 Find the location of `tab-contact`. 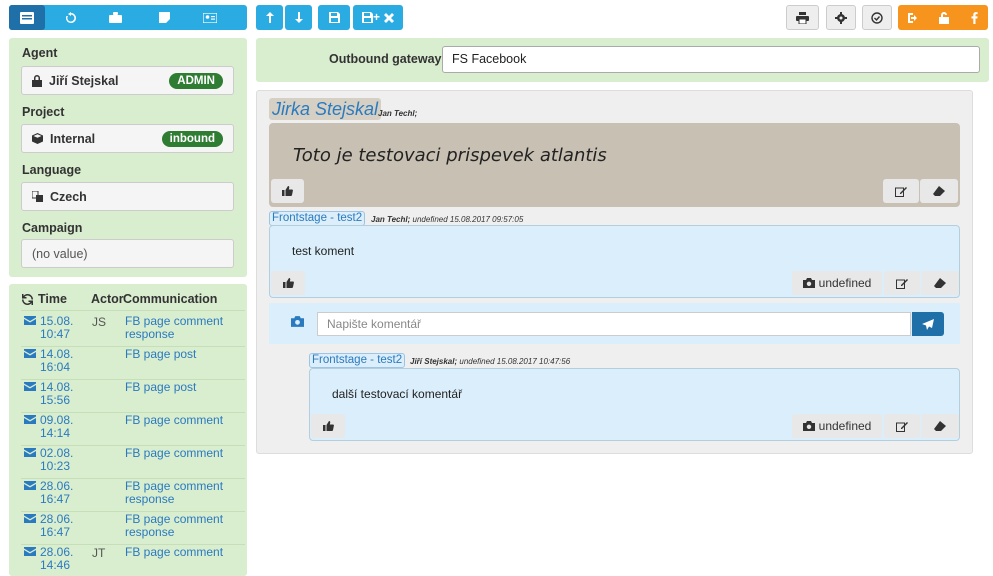

tab-contact is located at coordinates (210, 17).